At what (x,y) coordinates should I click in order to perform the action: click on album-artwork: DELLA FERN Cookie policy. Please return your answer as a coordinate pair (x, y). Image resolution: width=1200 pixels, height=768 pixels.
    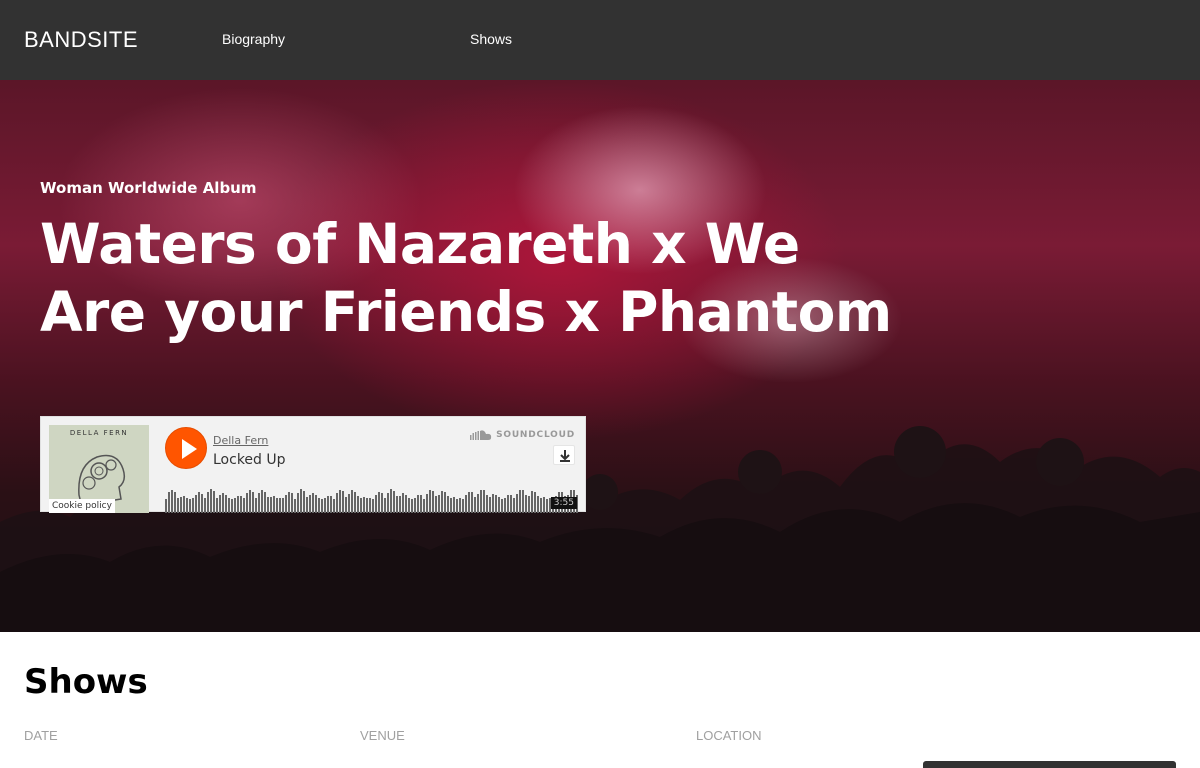
    Looking at the image, I should click on (99, 469).